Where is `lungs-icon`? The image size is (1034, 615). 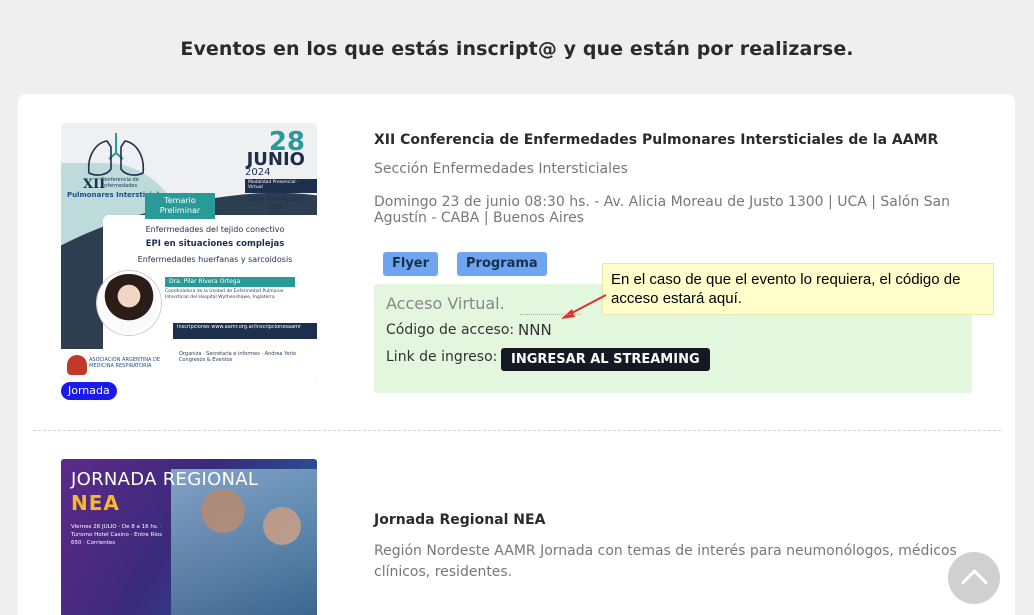 lungs-icon is located at coordinates (116, 154).